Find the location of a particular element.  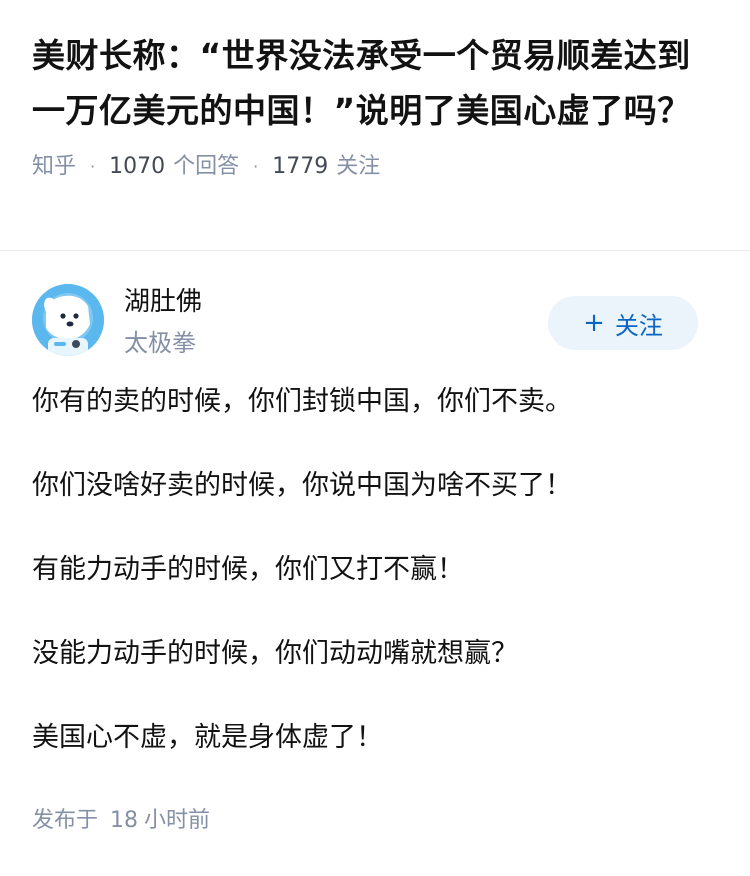

answers-count: 1070 is located at coordinates (137, 166).